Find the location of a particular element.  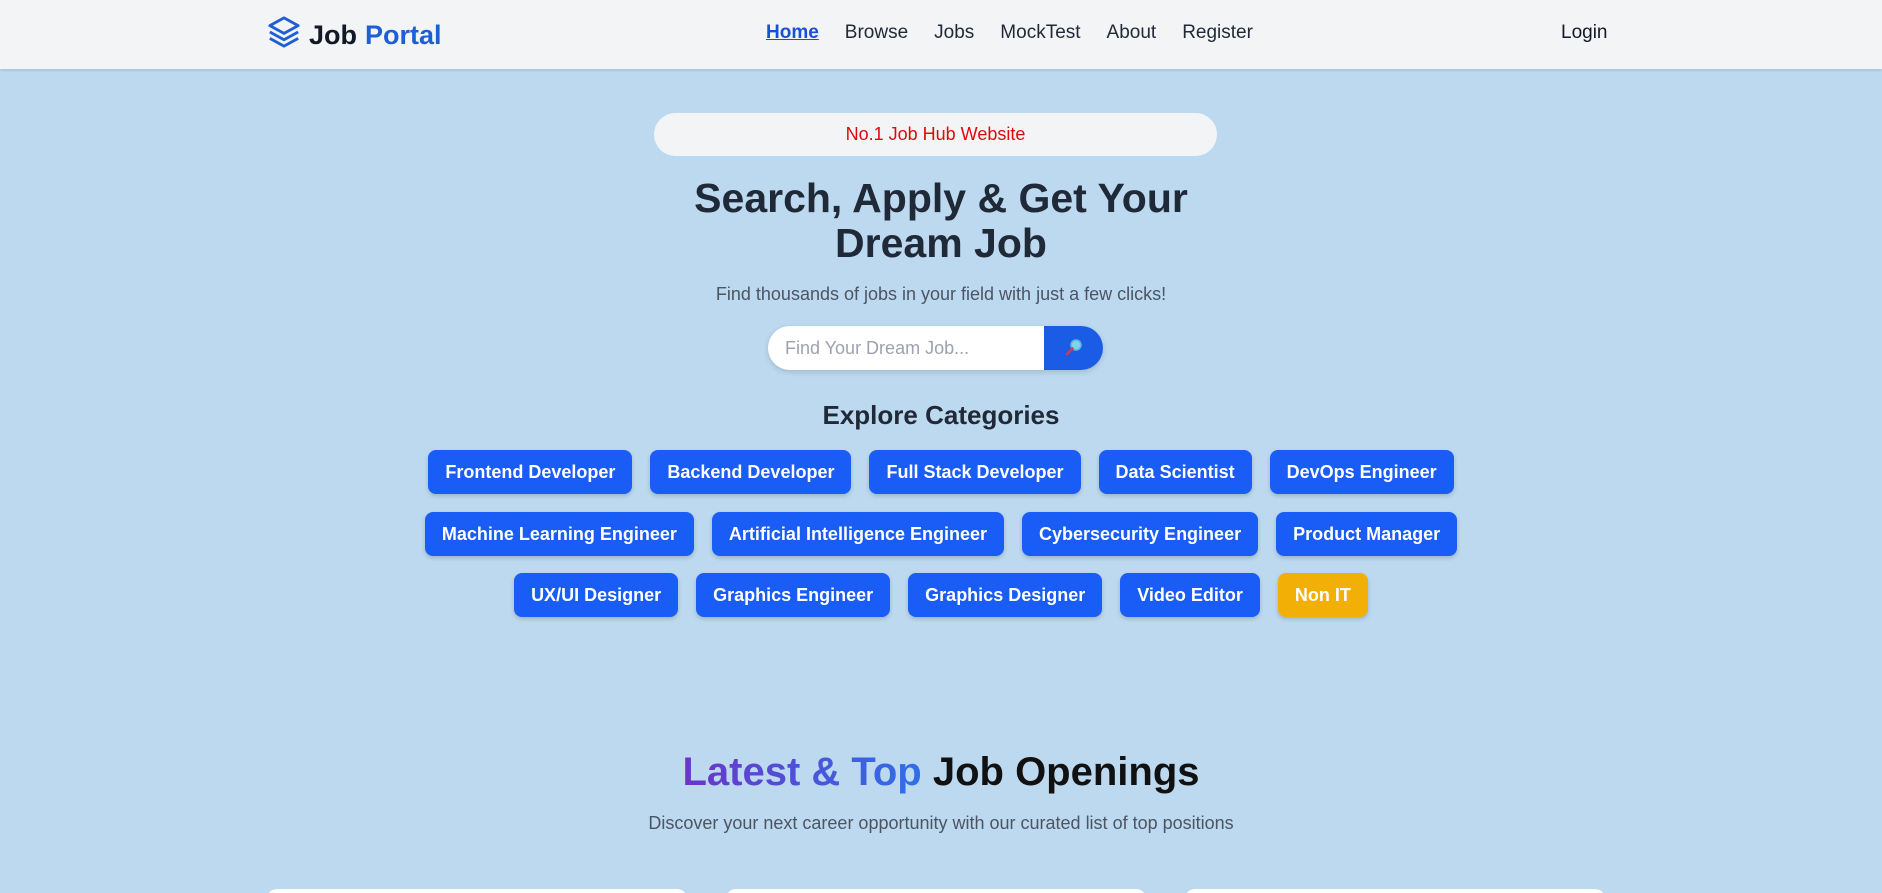

search-input is located at coordinates (906, 348).